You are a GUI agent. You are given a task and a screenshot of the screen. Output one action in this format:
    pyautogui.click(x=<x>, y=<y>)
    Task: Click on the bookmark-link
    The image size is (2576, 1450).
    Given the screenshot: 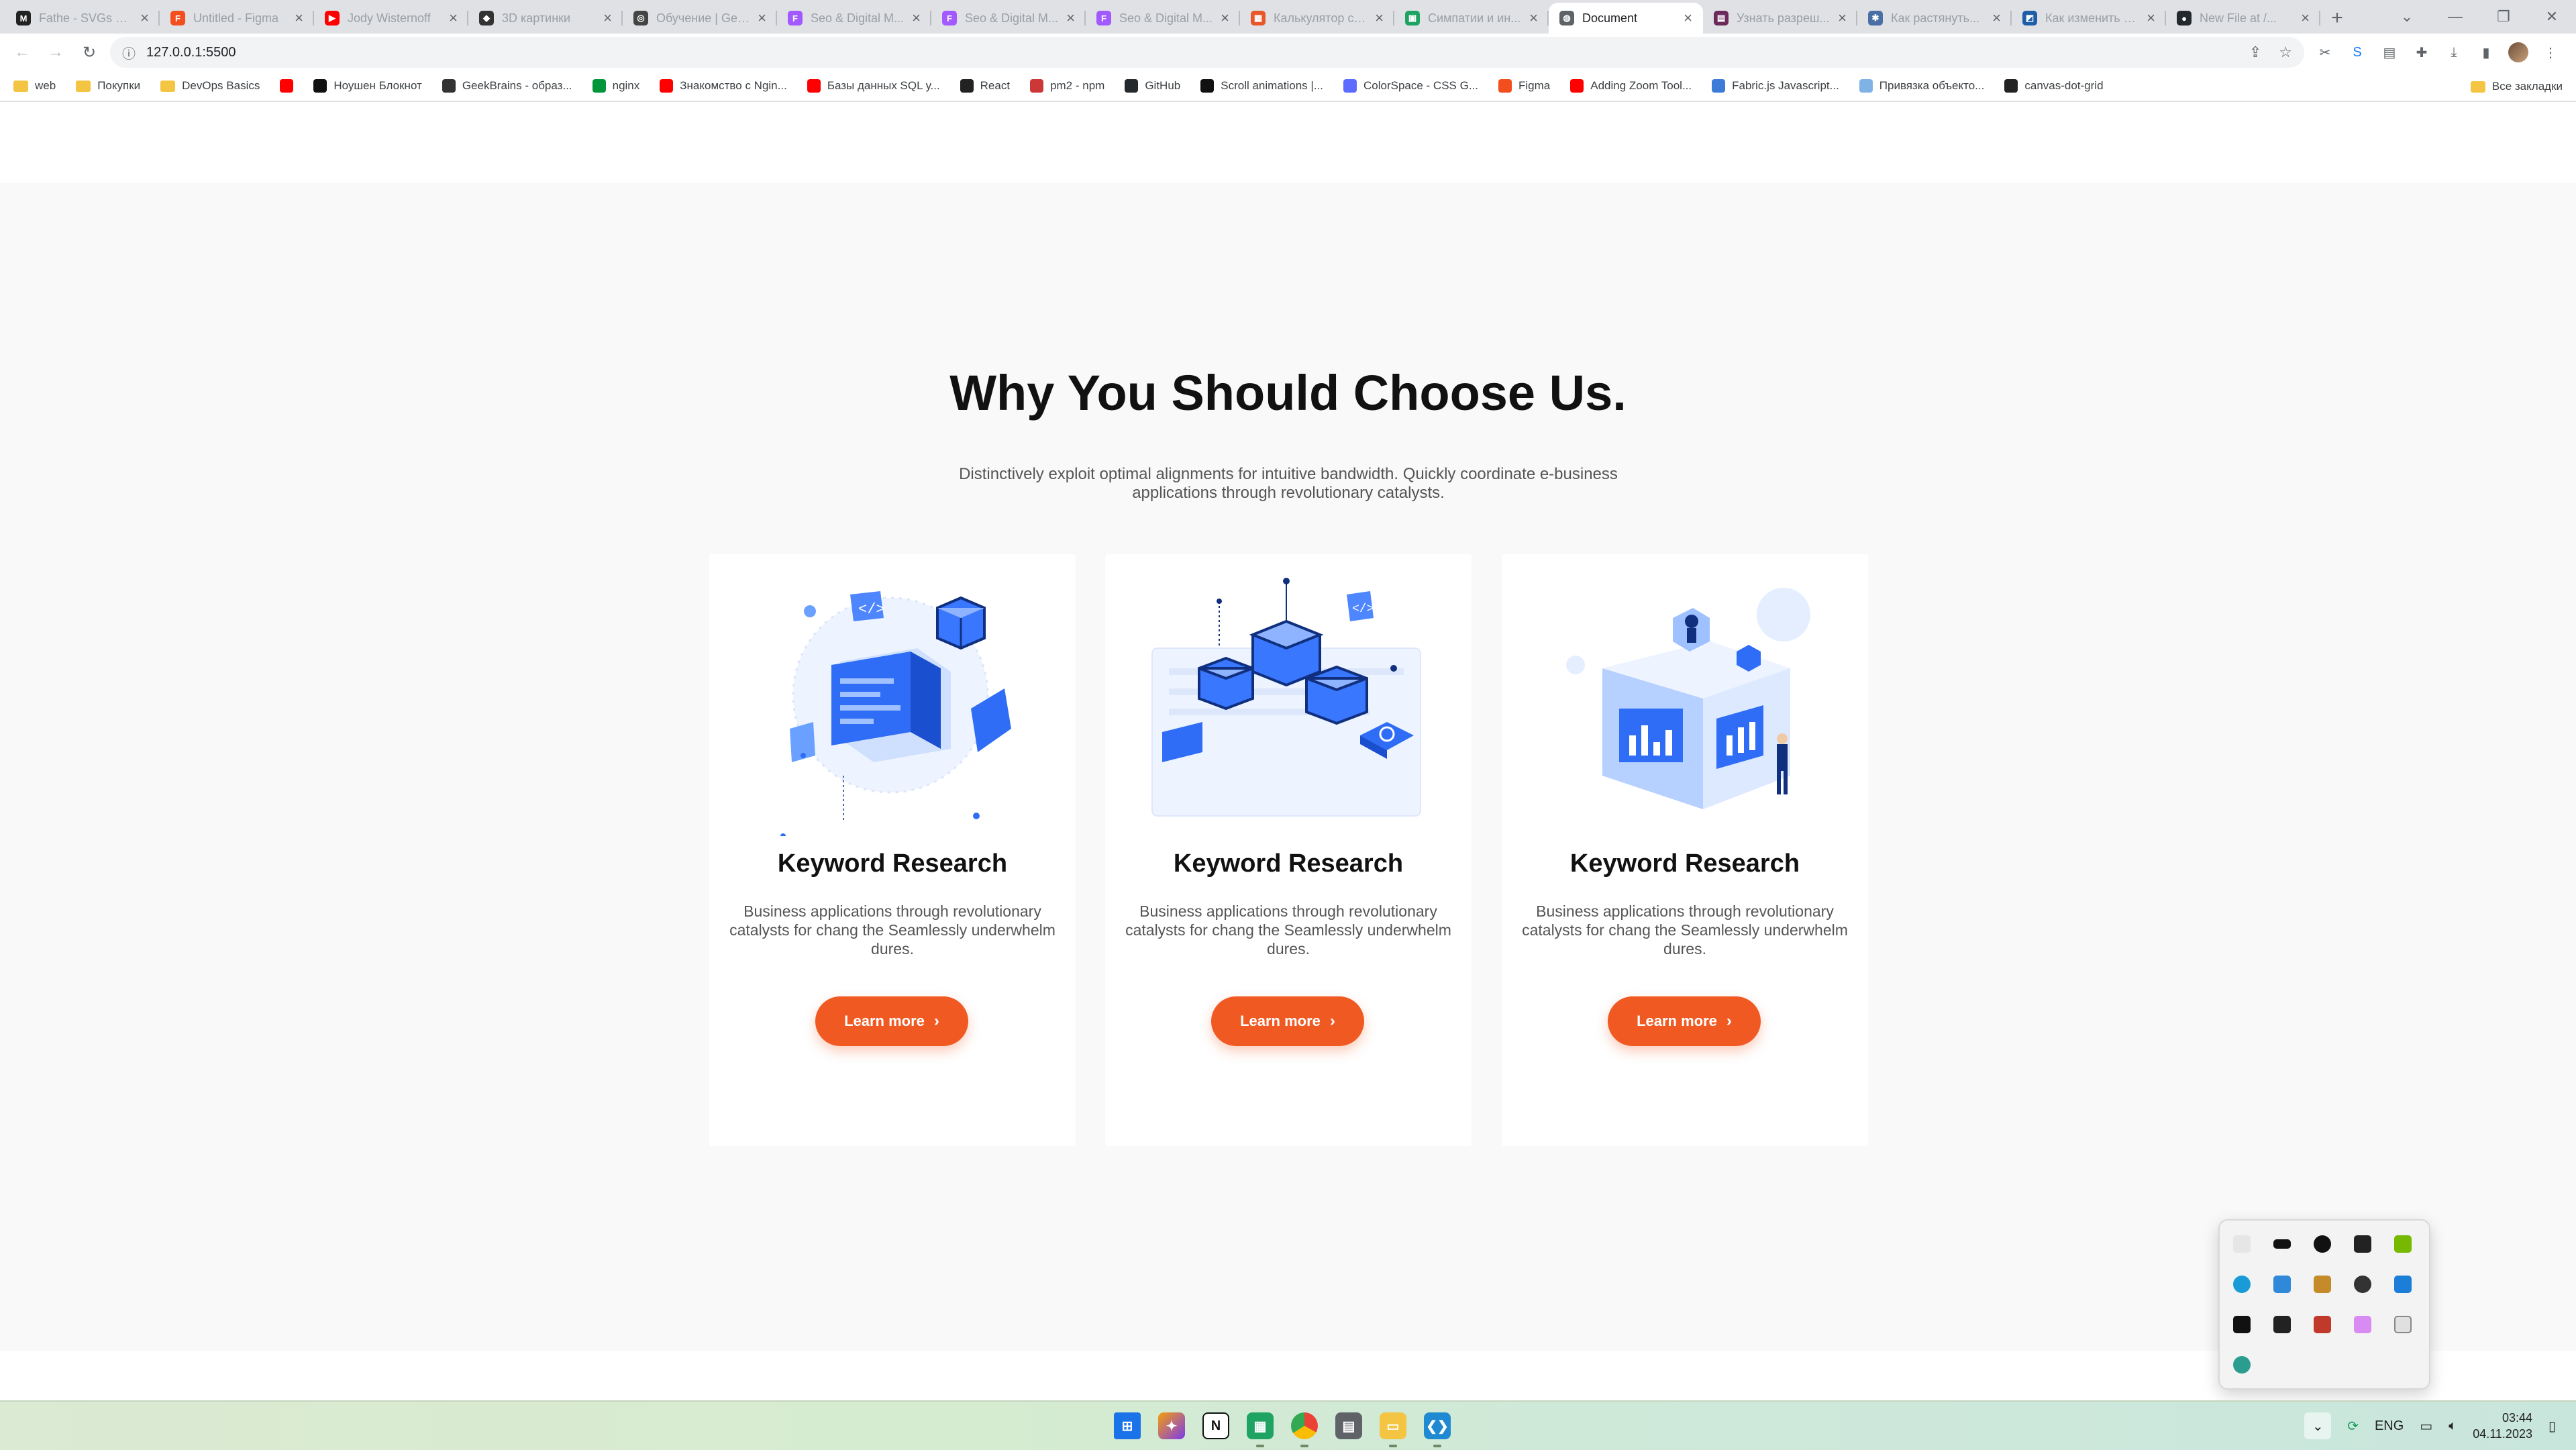 What is the action you would take?
    pyautogui.click(x=287, y=86)
    